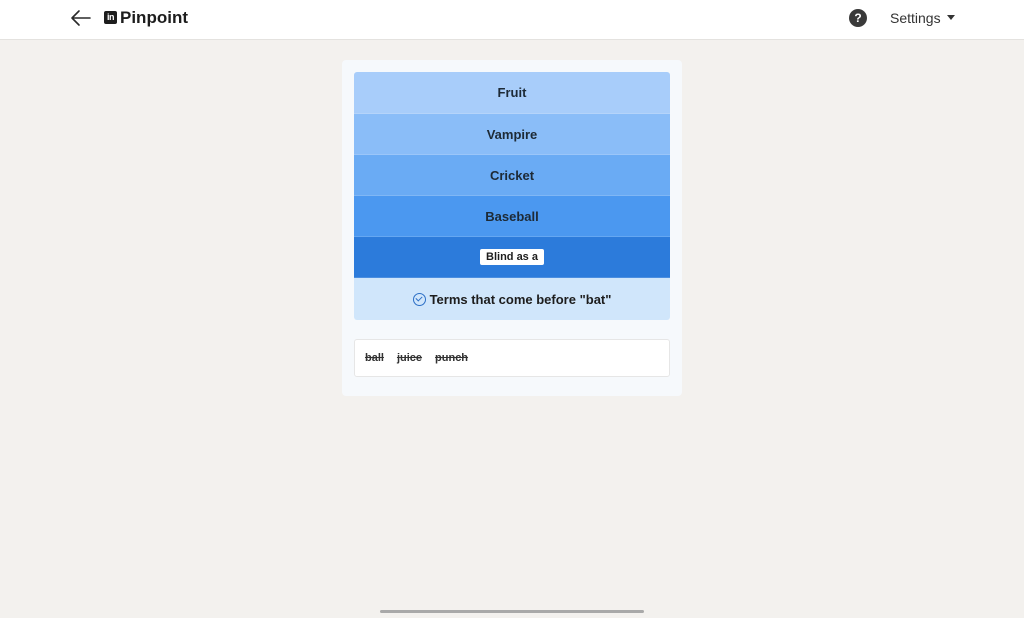 This screenshot has height=618, width=1024. What do you see at coordinates (512, 611) in the screenshot?
I see `scroll-indicator` at bounding box center [512, 611].